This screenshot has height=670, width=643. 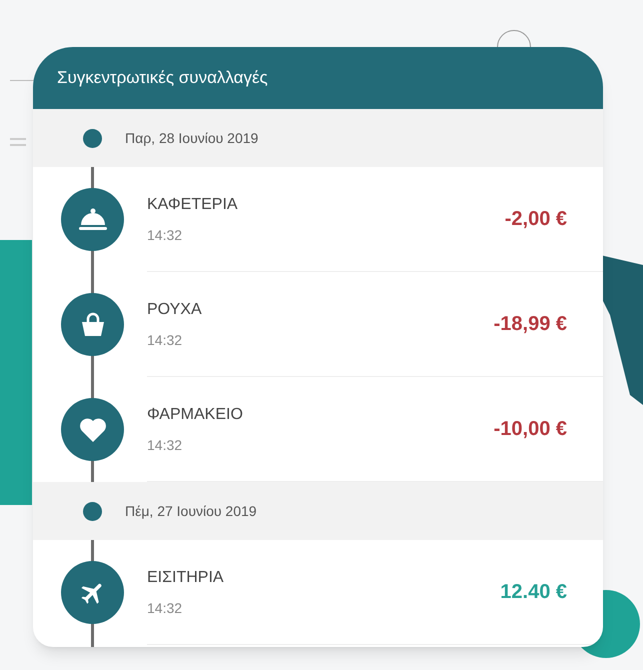 What do you see at coordinates (191, 138) in the screenshot?
I see `date-label: Παρ, 28 Ιουνίου 2019` at bounding box center [191, 138].